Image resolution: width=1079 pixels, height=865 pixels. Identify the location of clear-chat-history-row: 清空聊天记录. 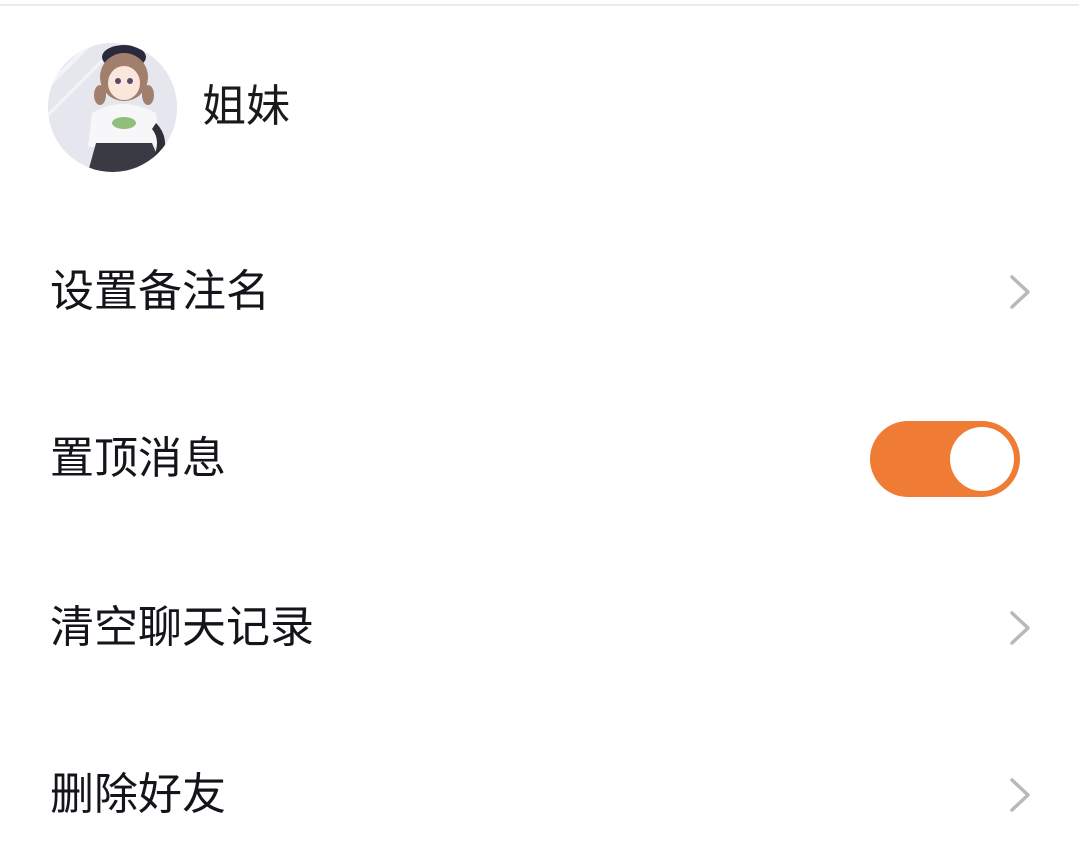
(539, 628).